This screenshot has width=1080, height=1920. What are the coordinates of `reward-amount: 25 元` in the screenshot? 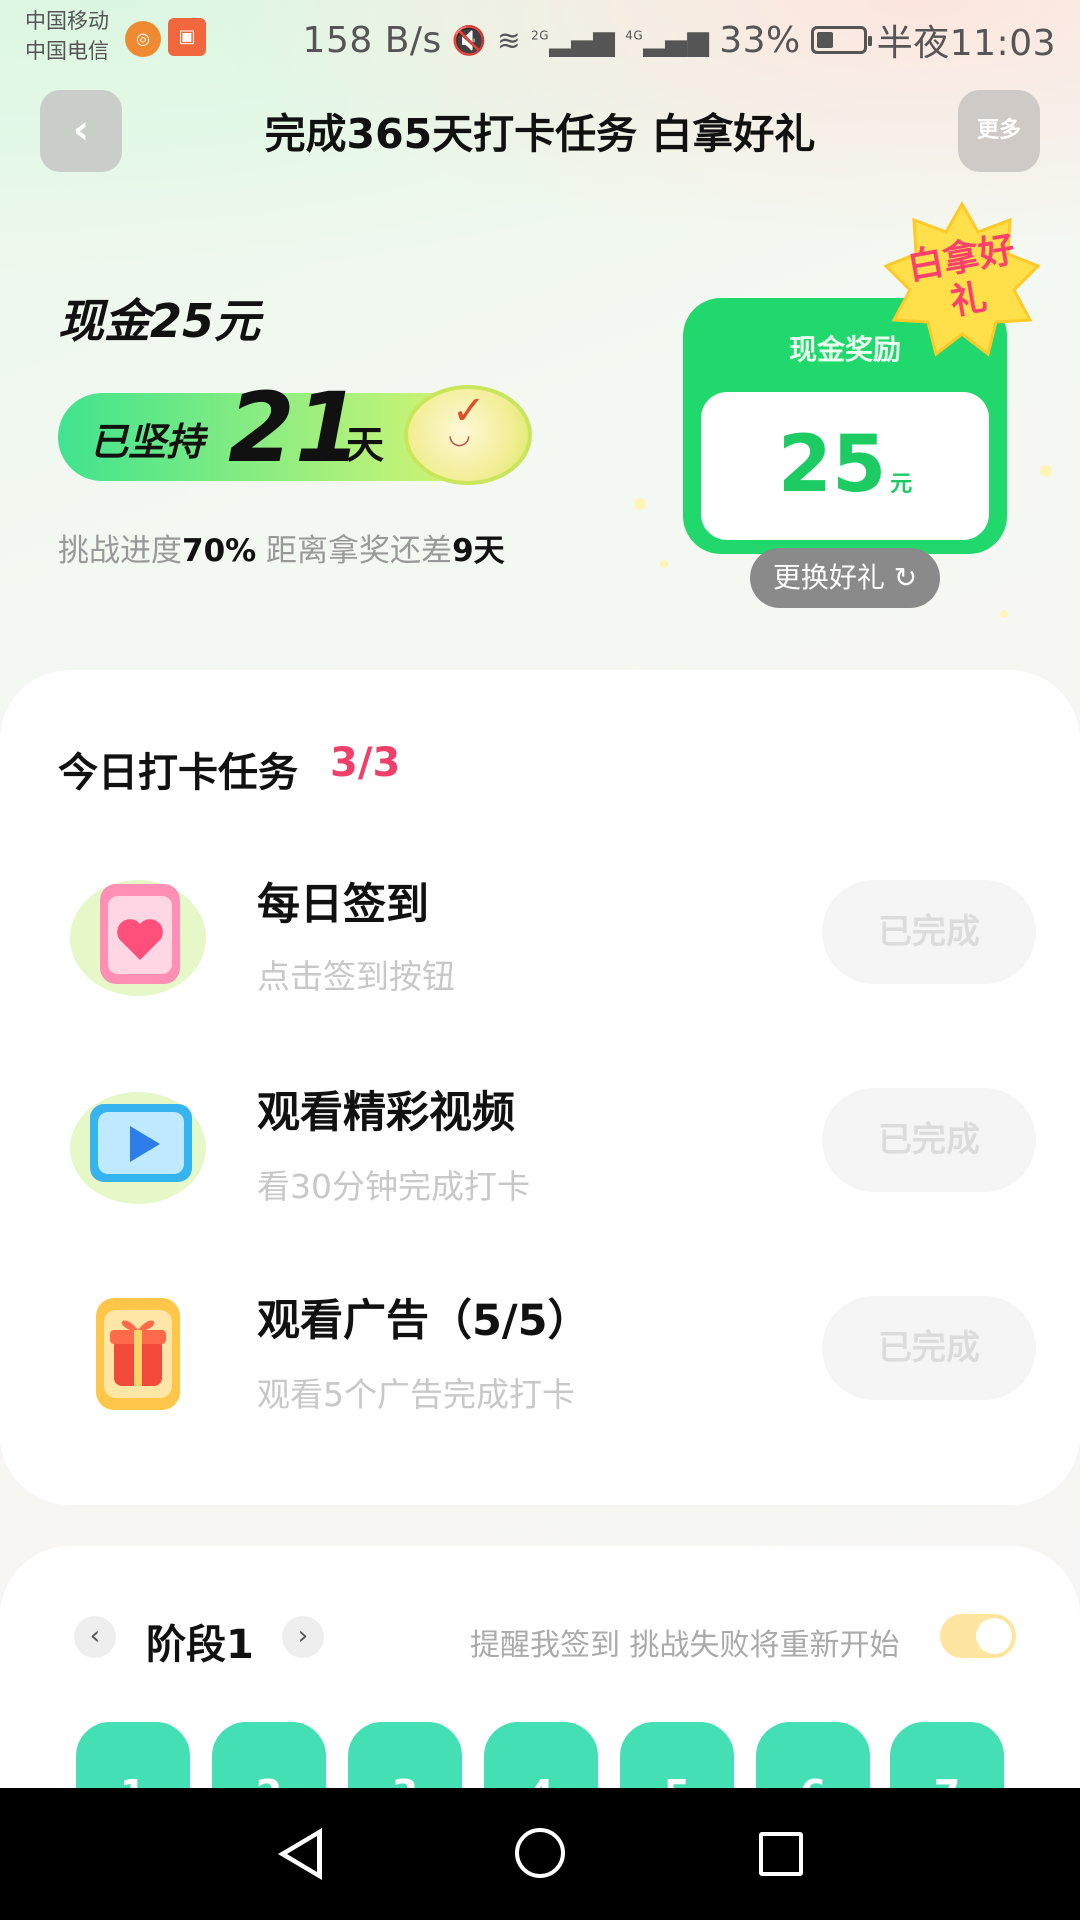 It's located at (845, 465).